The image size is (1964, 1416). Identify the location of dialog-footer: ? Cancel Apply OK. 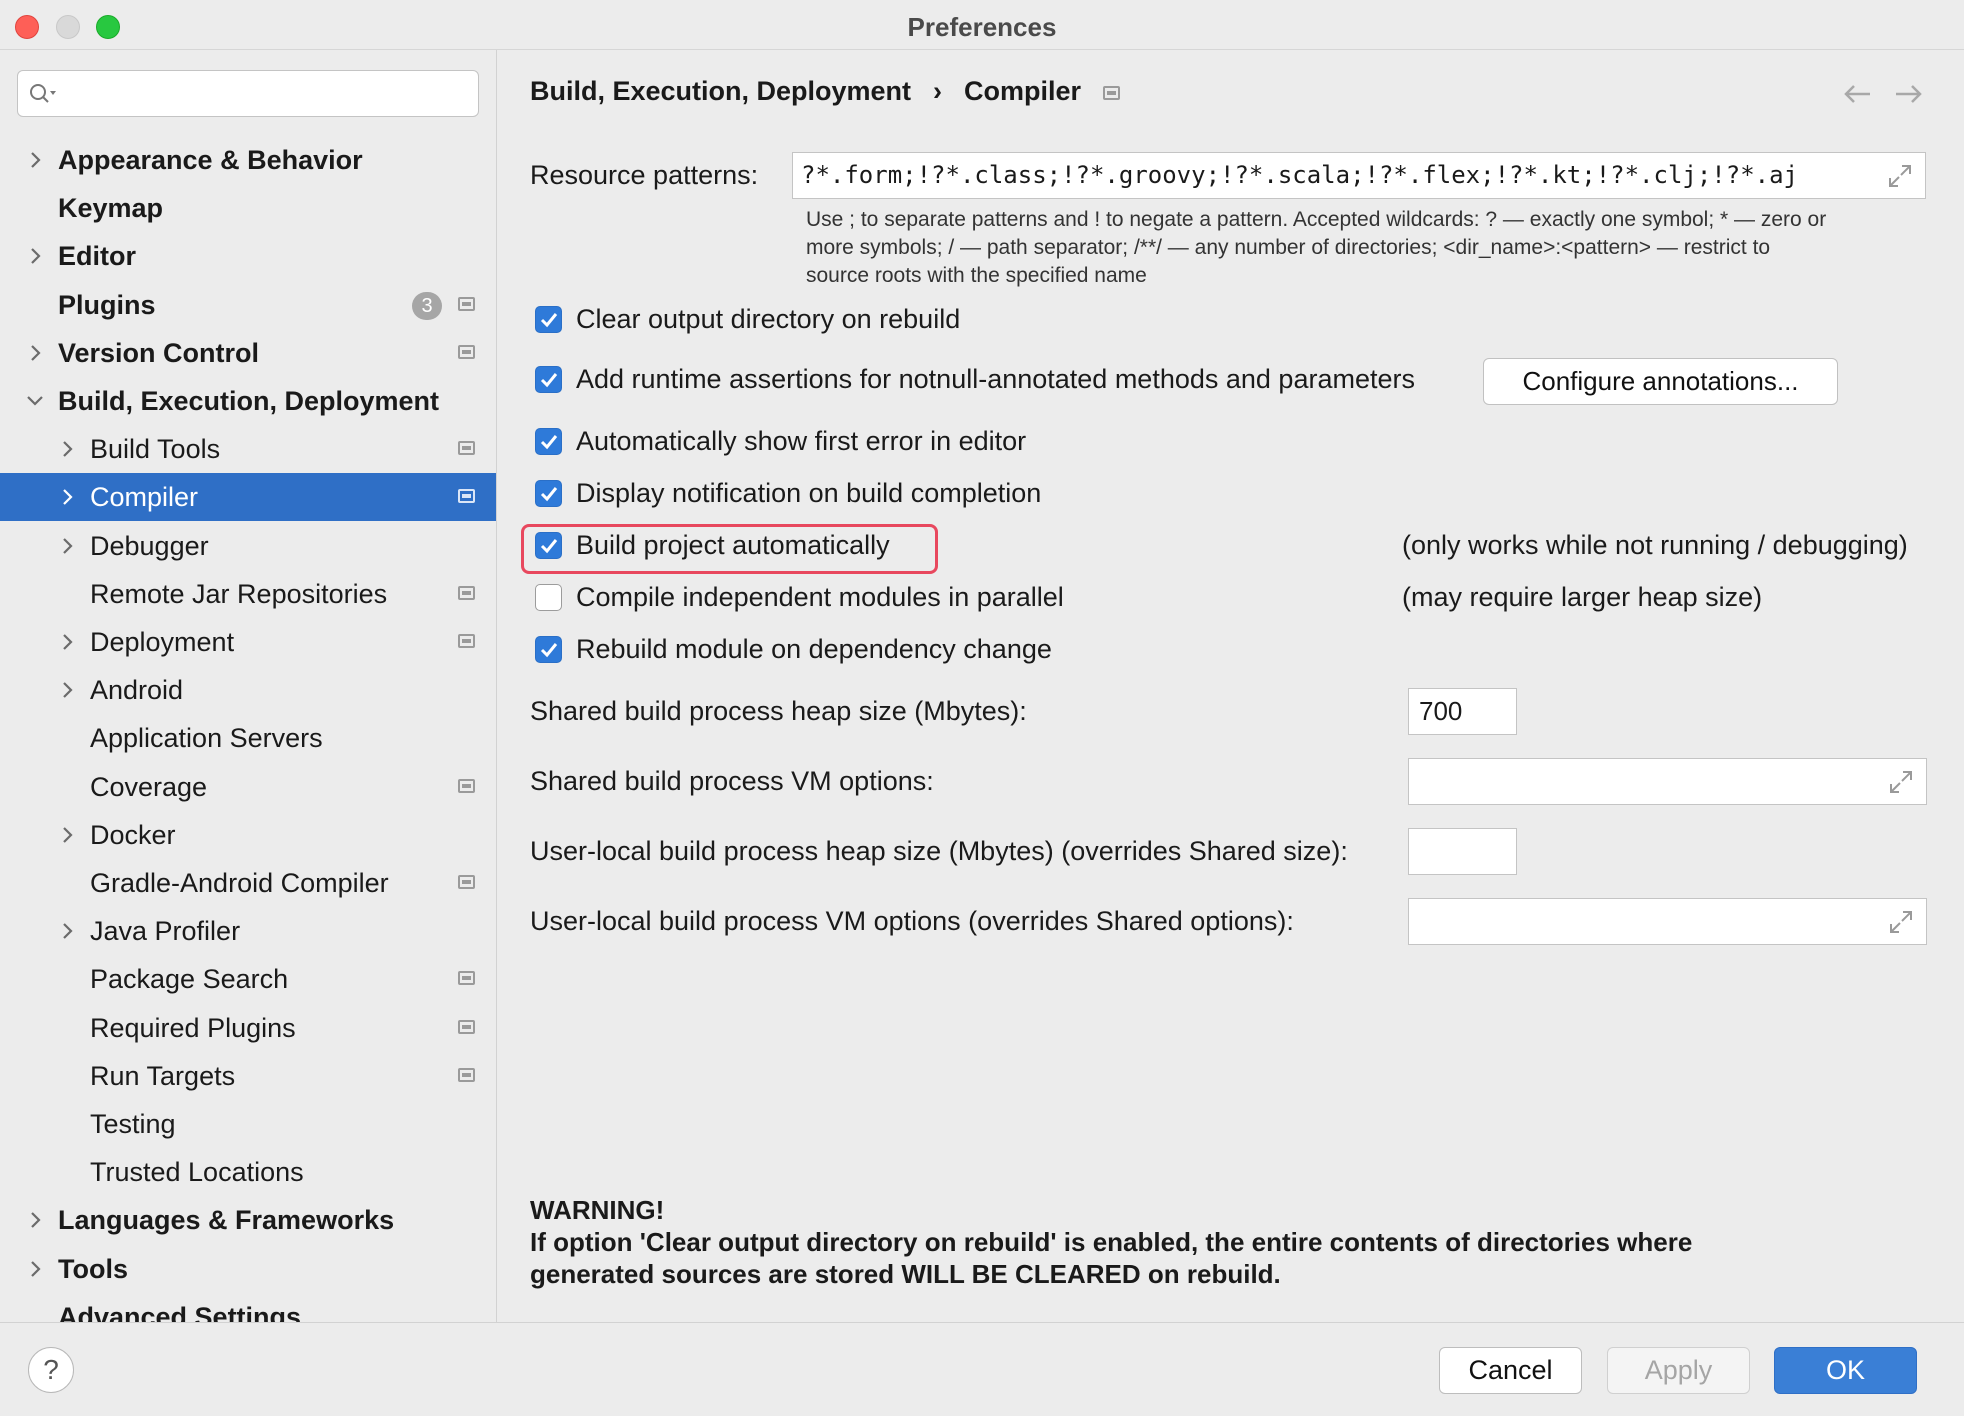
(982, 1369).